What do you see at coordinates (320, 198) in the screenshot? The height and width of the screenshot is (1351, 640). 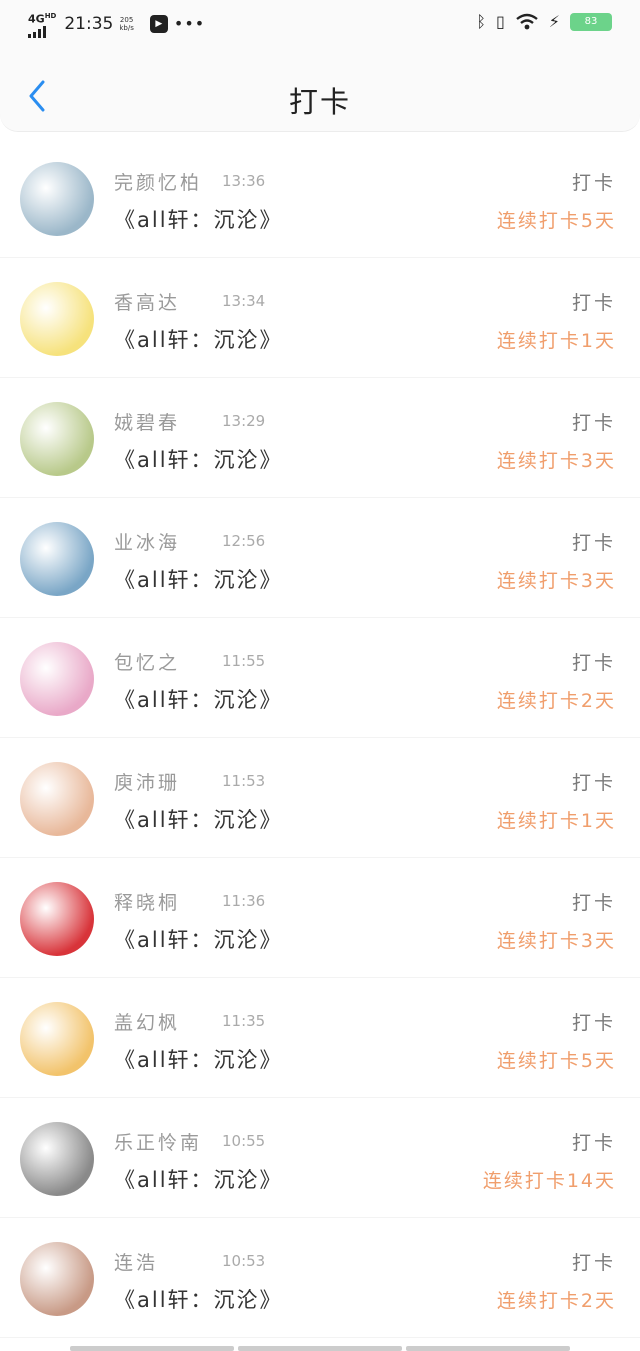 I see `list-item: 完颜忆柏 13:36 《all轩：沉沦》 打卡 连续打卡5天` at bounding box center [320, 198].